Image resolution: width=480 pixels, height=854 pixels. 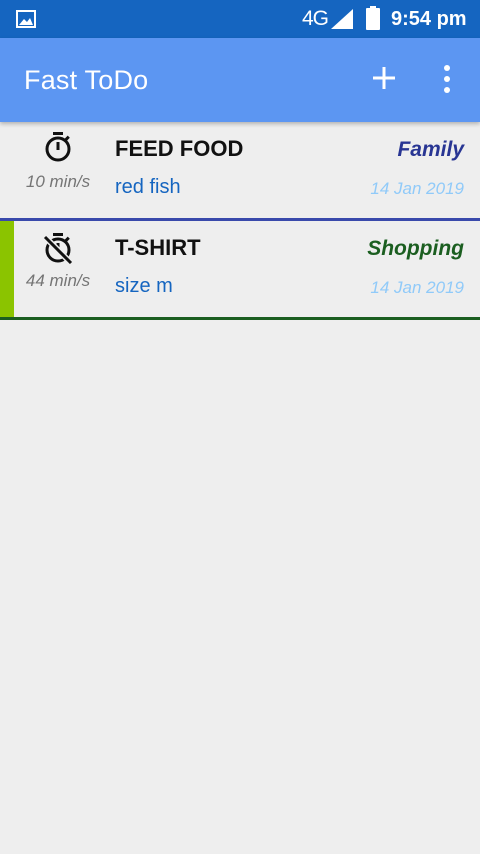 What do you see at coordinates (373, 18) in the screenshot?
I see `battery-icon` at bounding box center [373, 18].